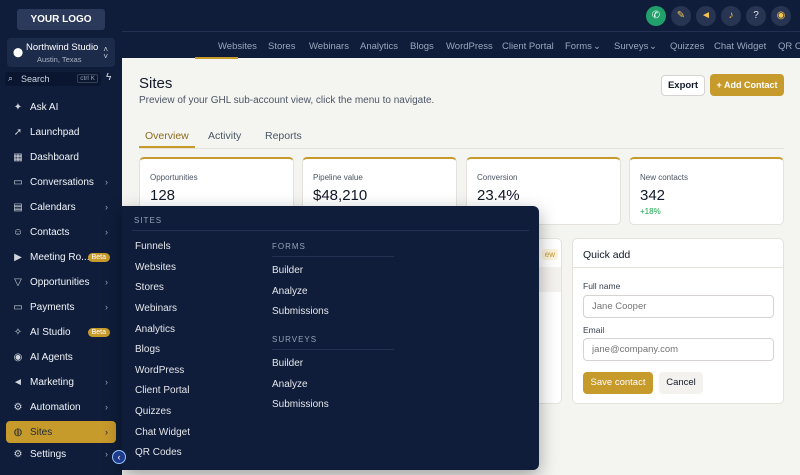  Describe the element at coordinates (528, 46) in the screenshot. I see `tab-client-portal: Client Portal` at that location.